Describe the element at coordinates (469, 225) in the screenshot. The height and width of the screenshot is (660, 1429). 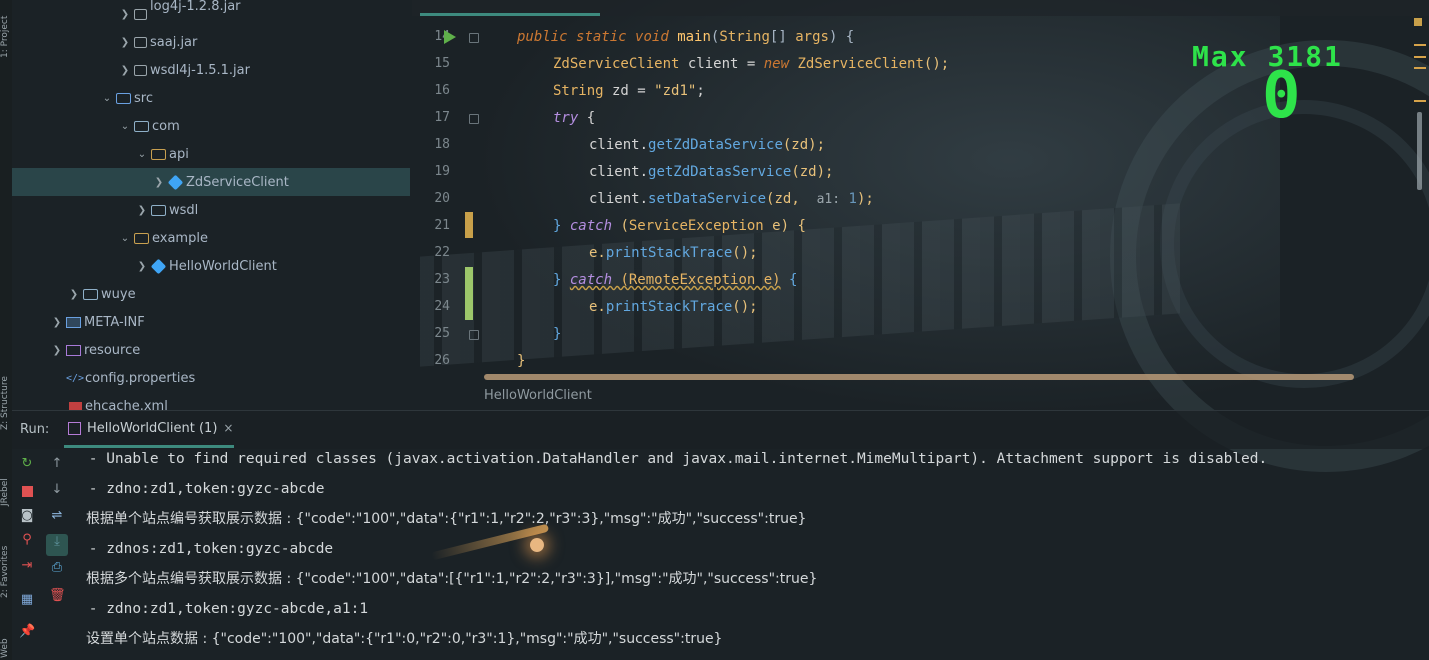
I see `change-marker-modified` at that location.